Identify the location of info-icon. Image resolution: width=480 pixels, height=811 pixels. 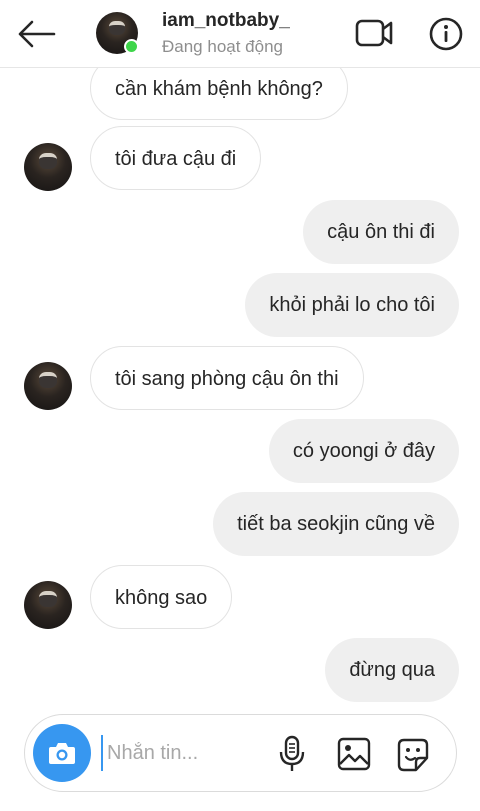
(446, 34).